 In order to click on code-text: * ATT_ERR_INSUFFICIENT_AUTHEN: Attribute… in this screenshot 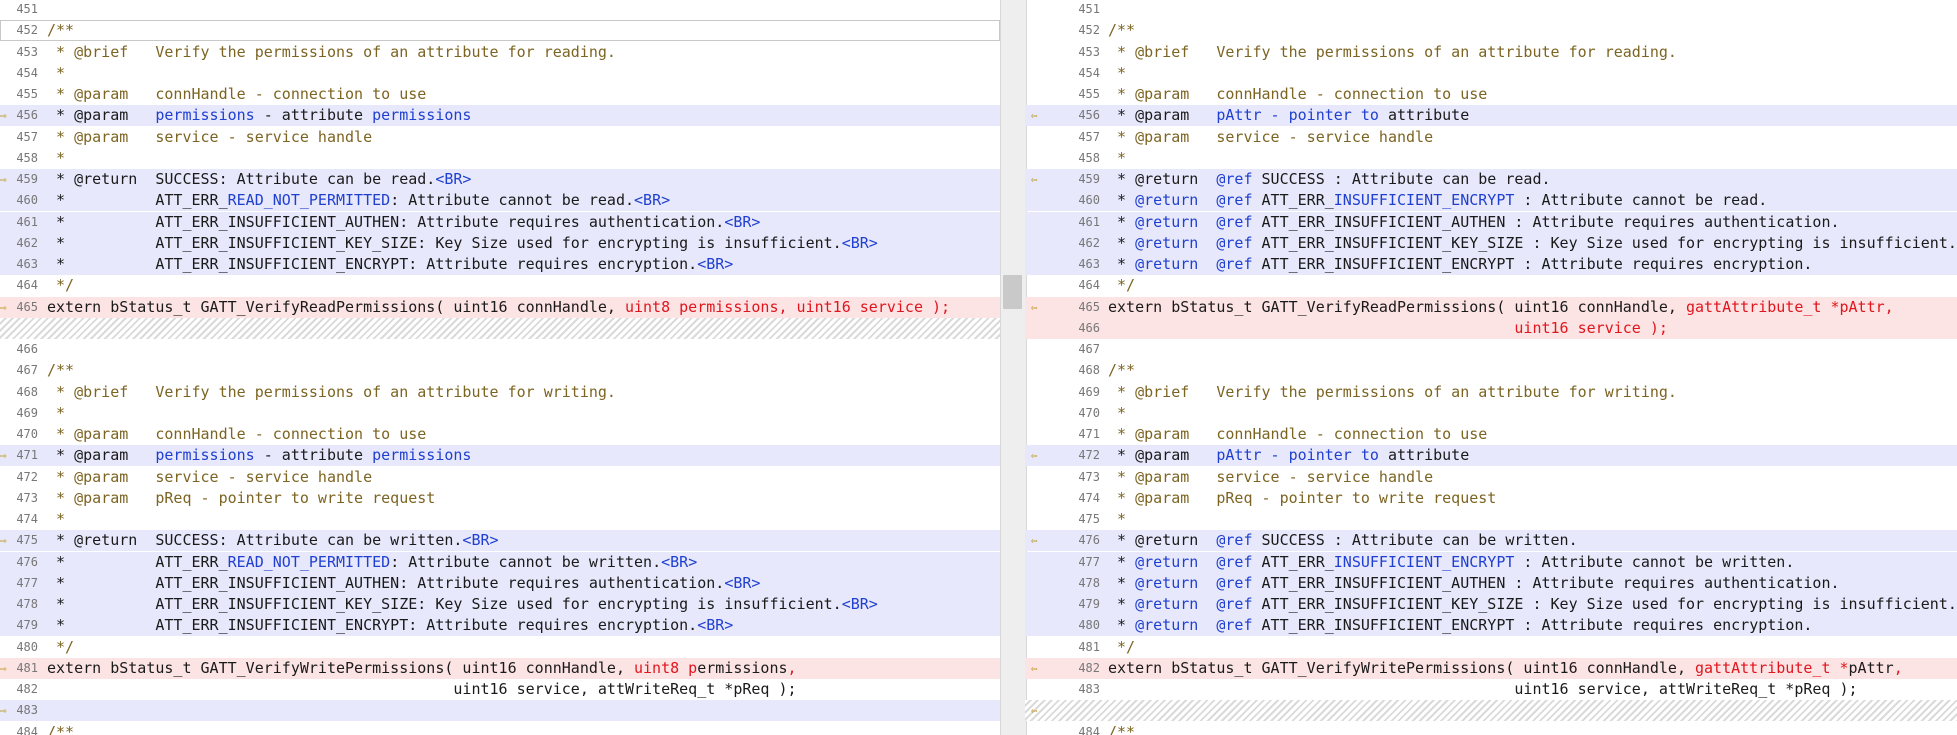, I will do `click(523, 222)`.